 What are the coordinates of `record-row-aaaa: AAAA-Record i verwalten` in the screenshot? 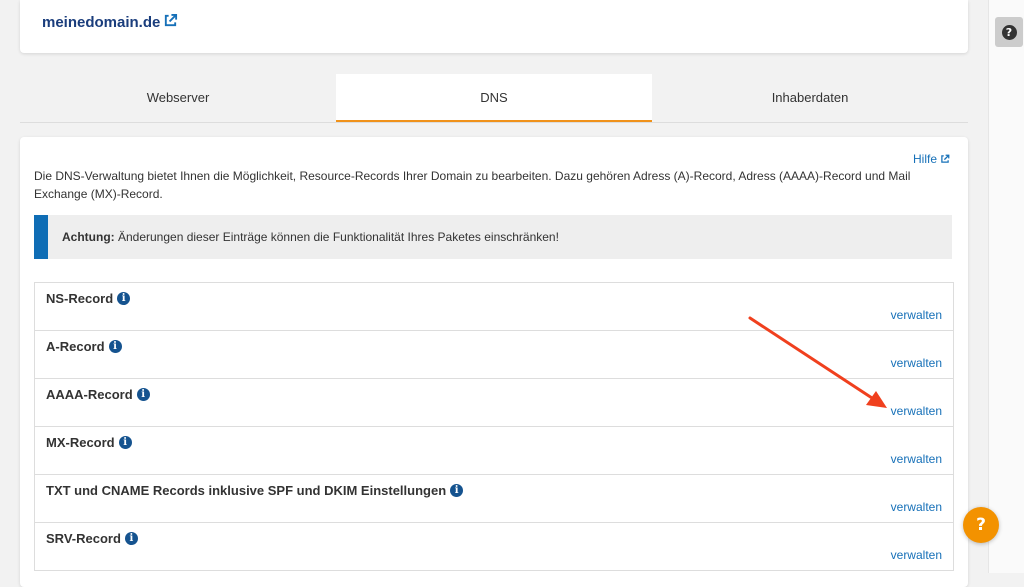 It's located at (494, 403).